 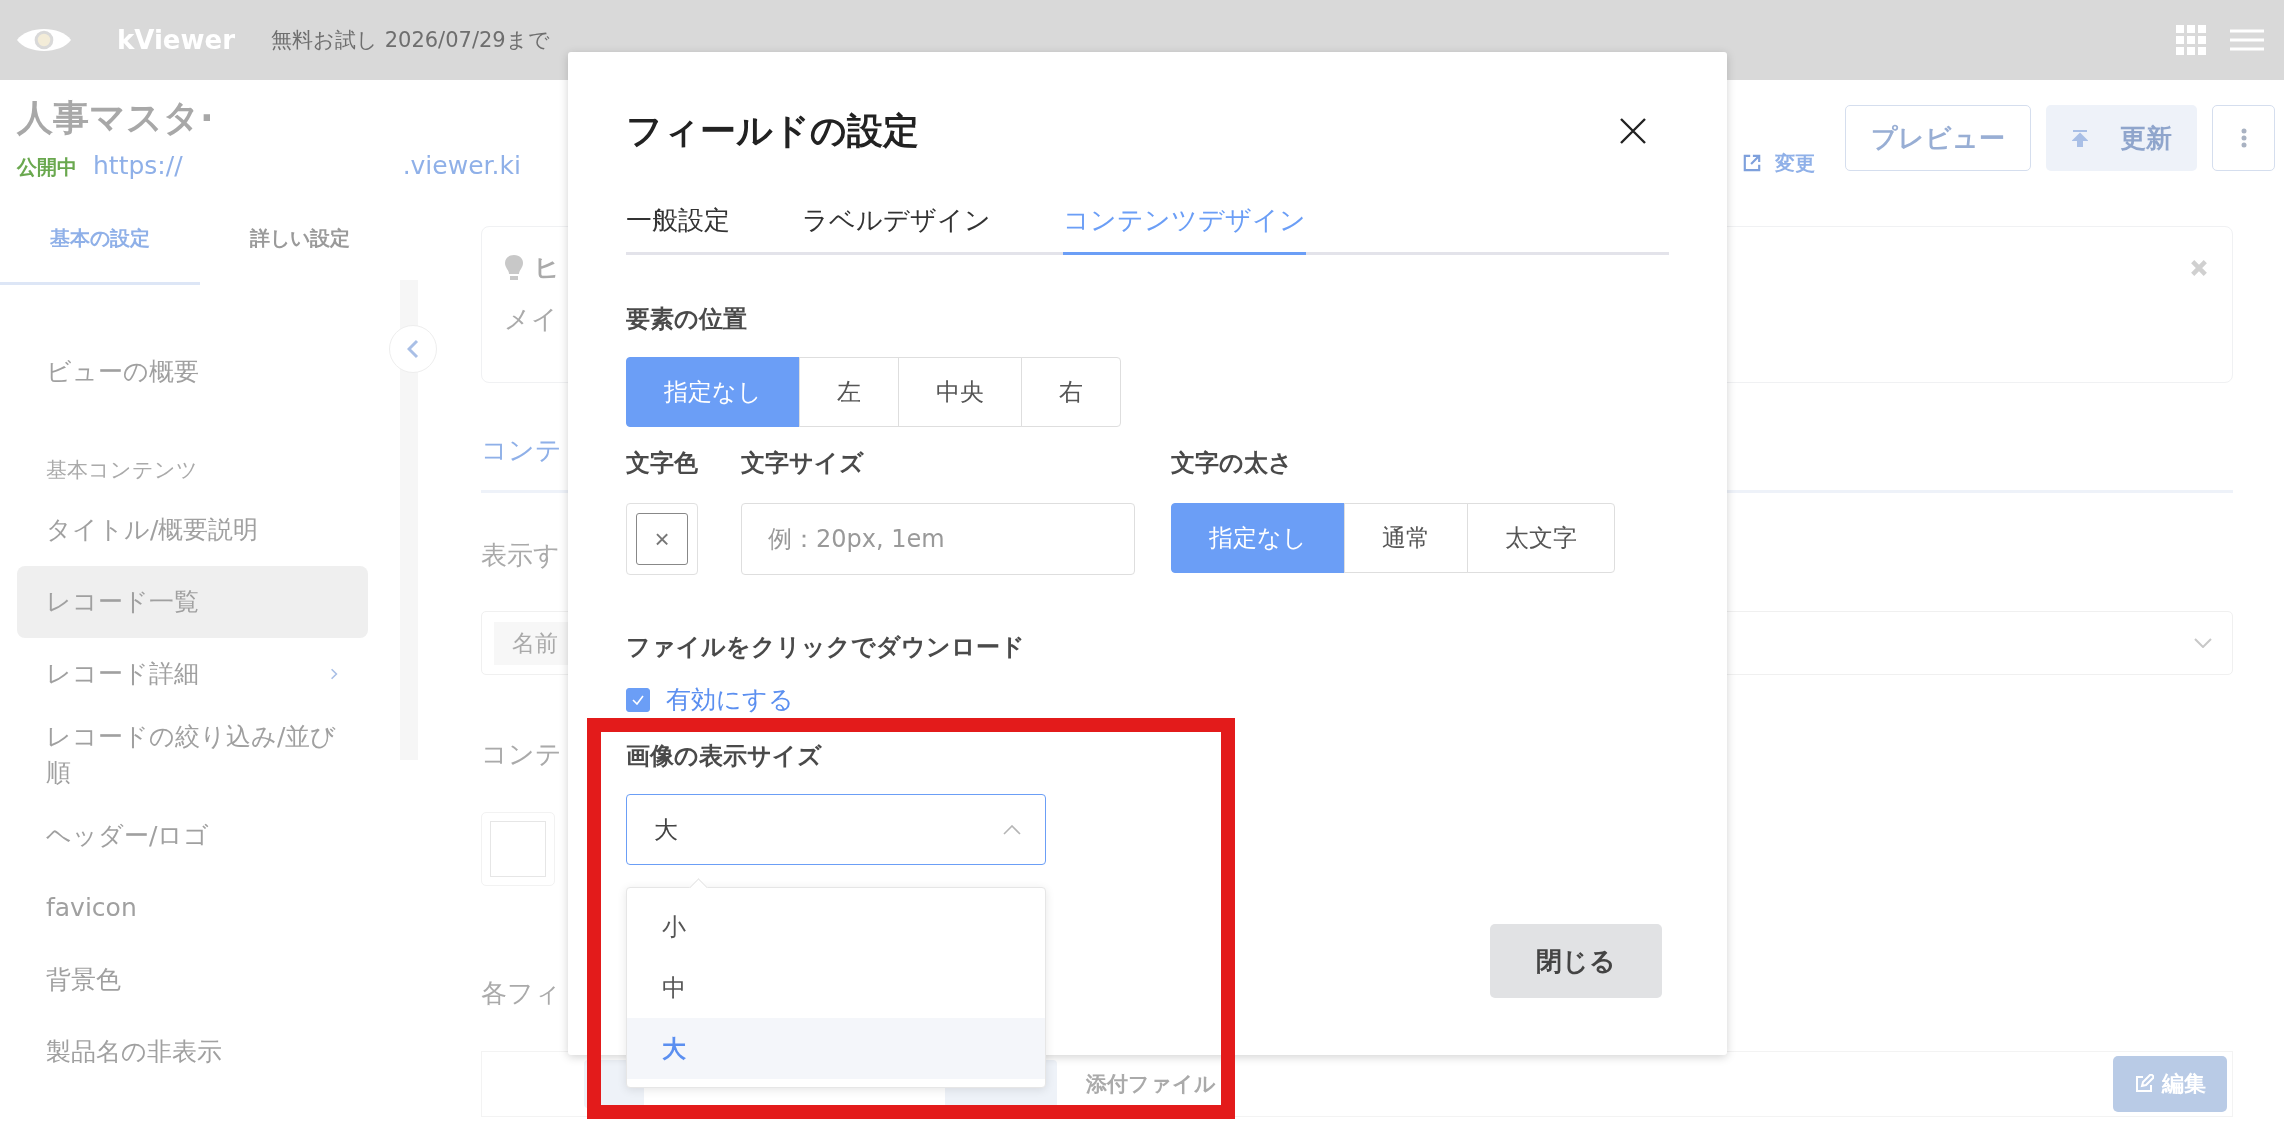 I want to click on trial-notice: 無料お試し 2026/07/29まで, so click(x=410, y=40).